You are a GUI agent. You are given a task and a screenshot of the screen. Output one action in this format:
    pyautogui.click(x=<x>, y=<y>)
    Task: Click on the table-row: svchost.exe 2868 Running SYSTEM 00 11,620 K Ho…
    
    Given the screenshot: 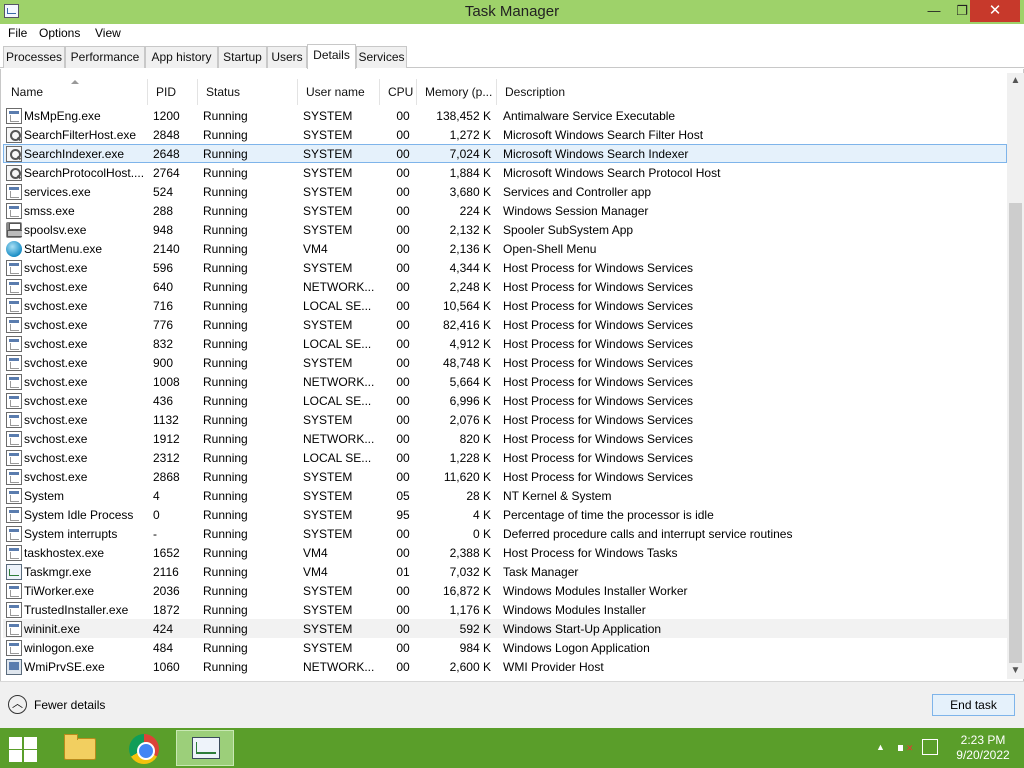 What is the action you would take?
    pyautogui.click(x=505, y=476)
    